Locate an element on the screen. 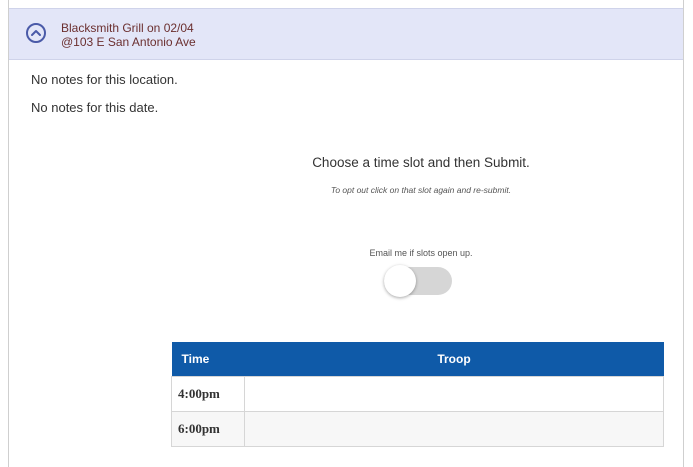  date-notes: No notes for this date. is located at coordinates (95, 107).